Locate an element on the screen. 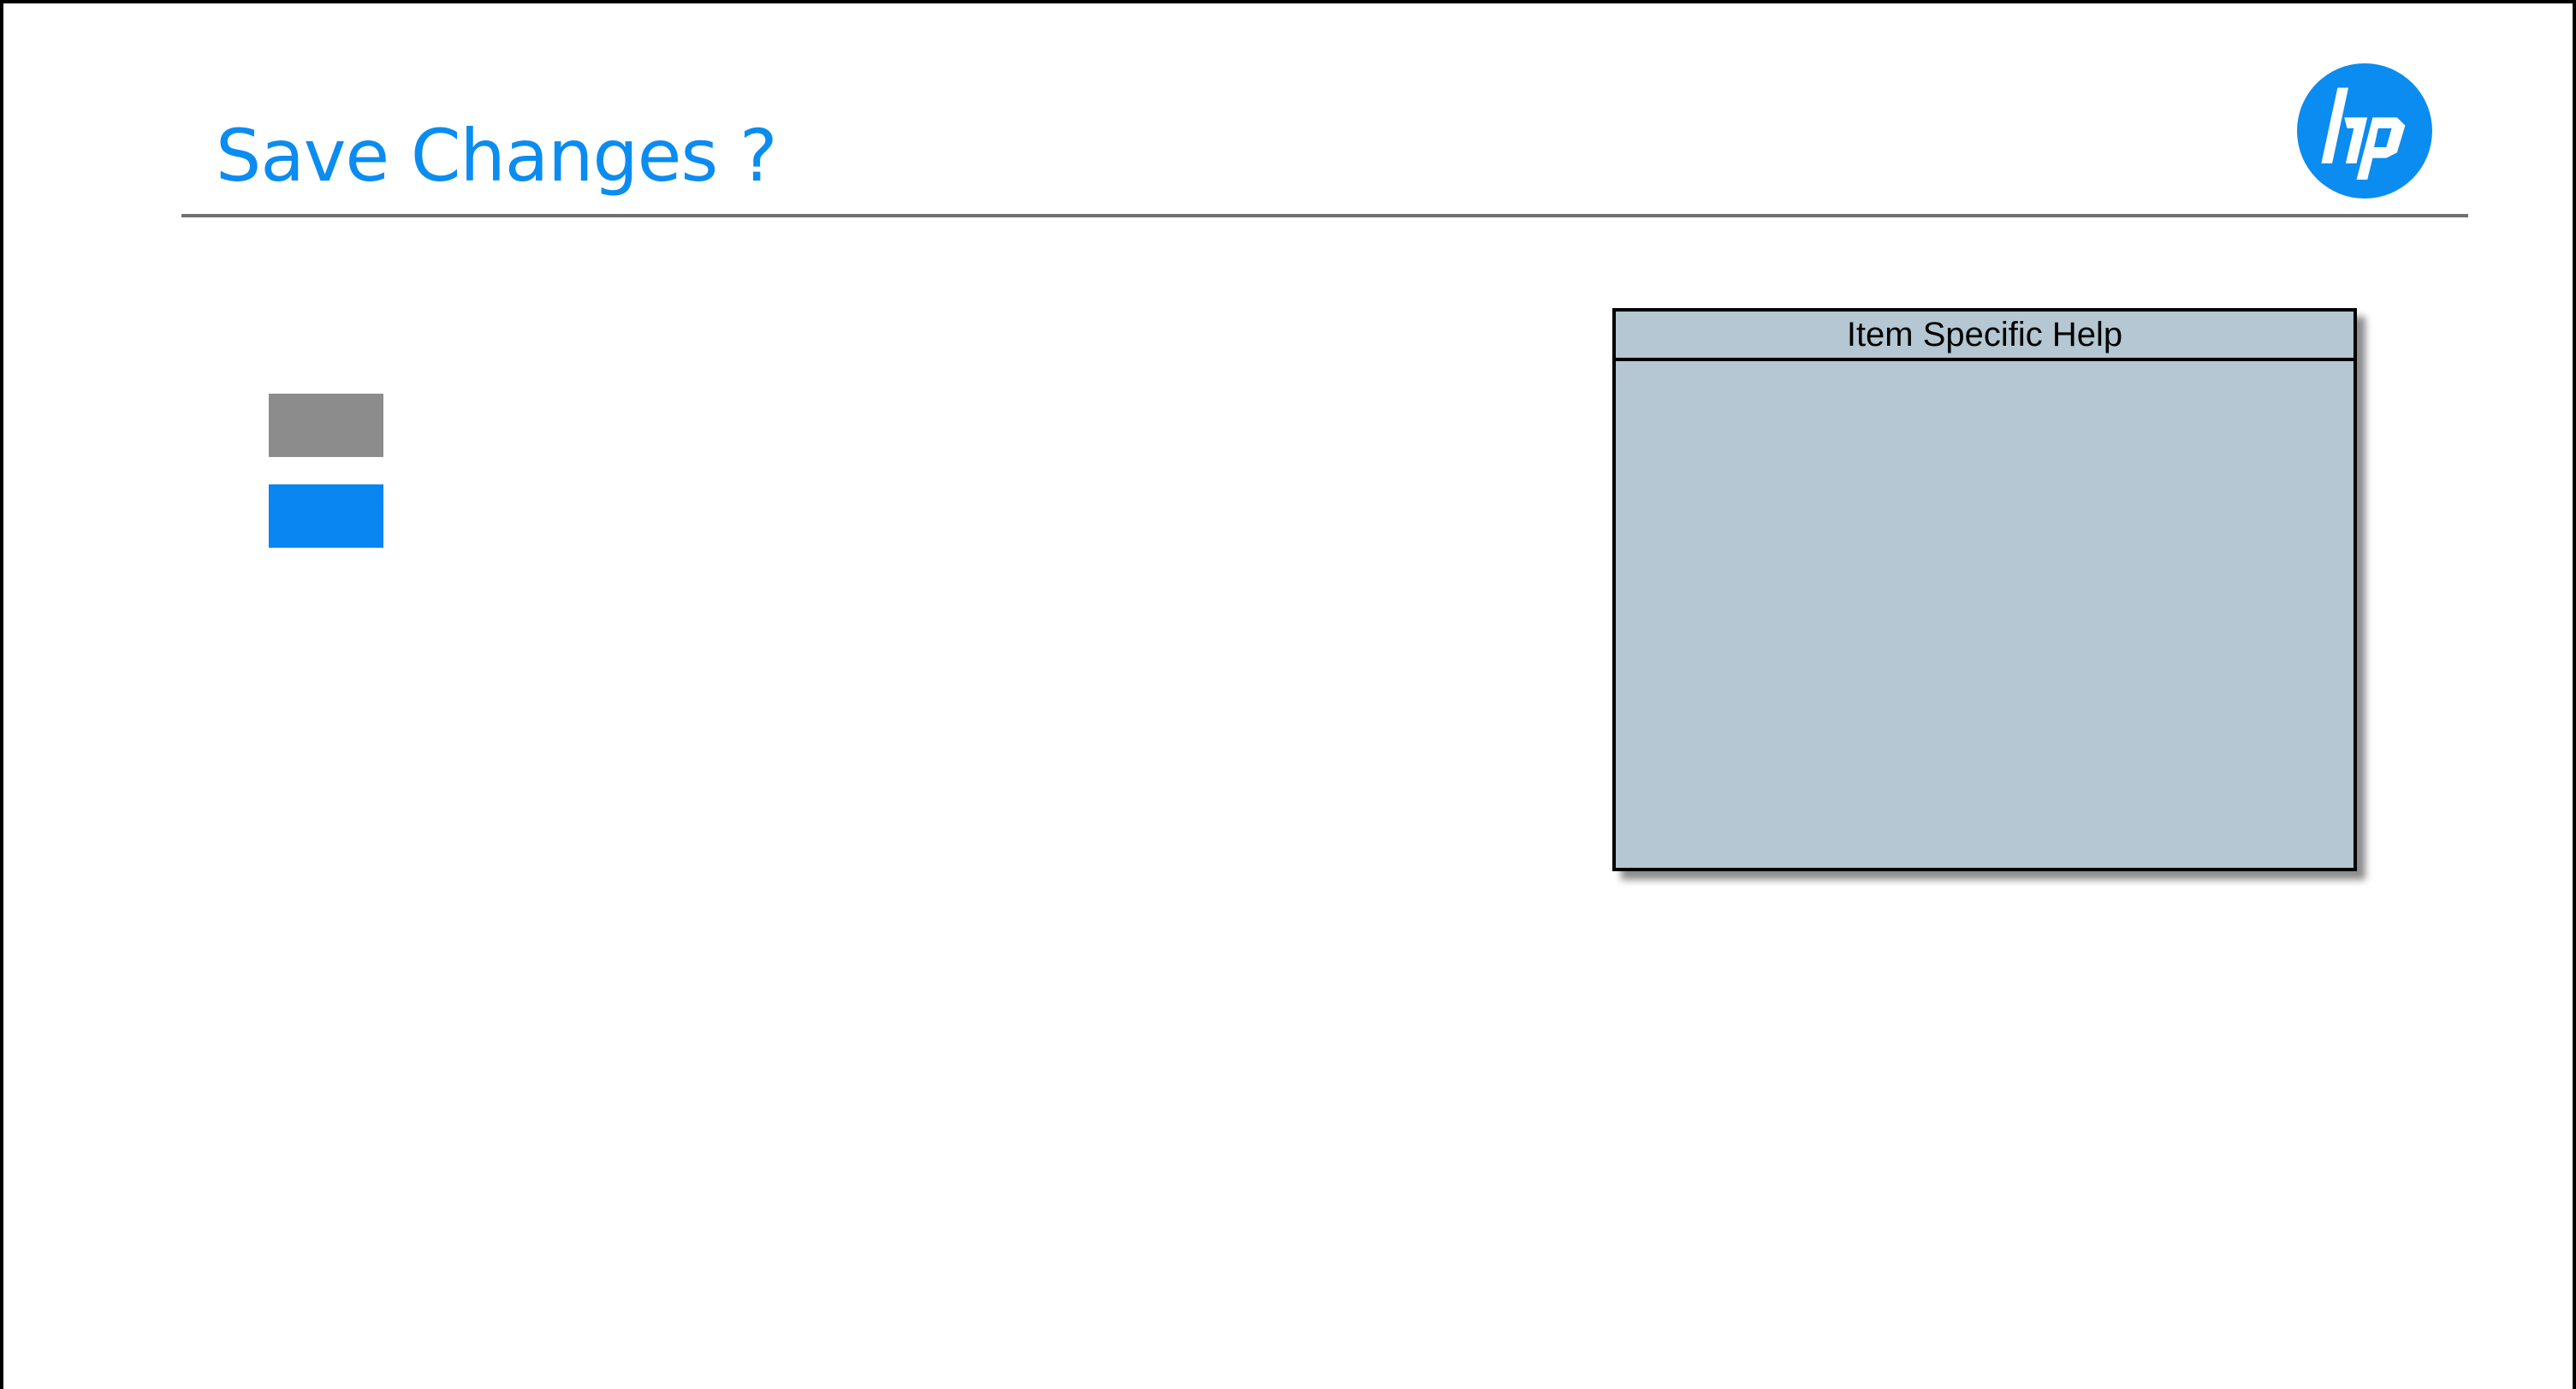 This screenshot has height=1389, width=2576. page-title: Save Changes ? is located at coordinates (497, 156).